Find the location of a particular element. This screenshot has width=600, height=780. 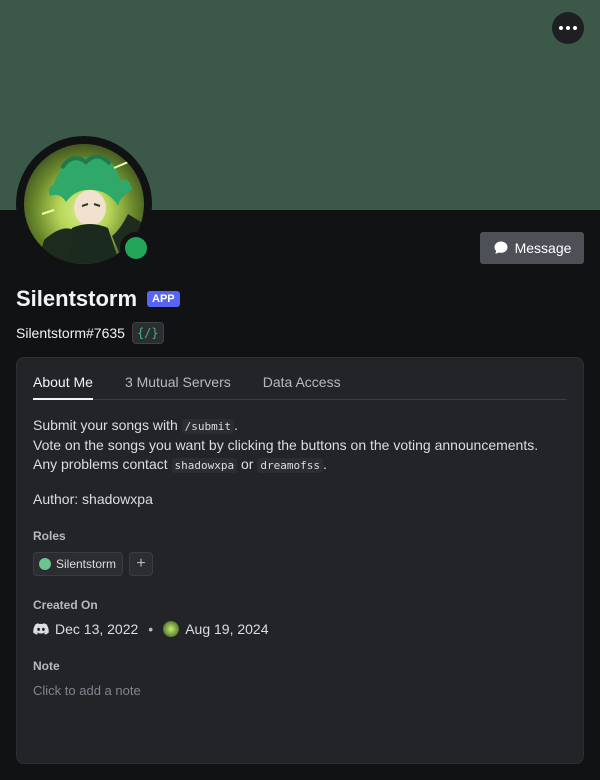

discord-join-date: Dec 13, 2022 is located at coordinates (97, 629).